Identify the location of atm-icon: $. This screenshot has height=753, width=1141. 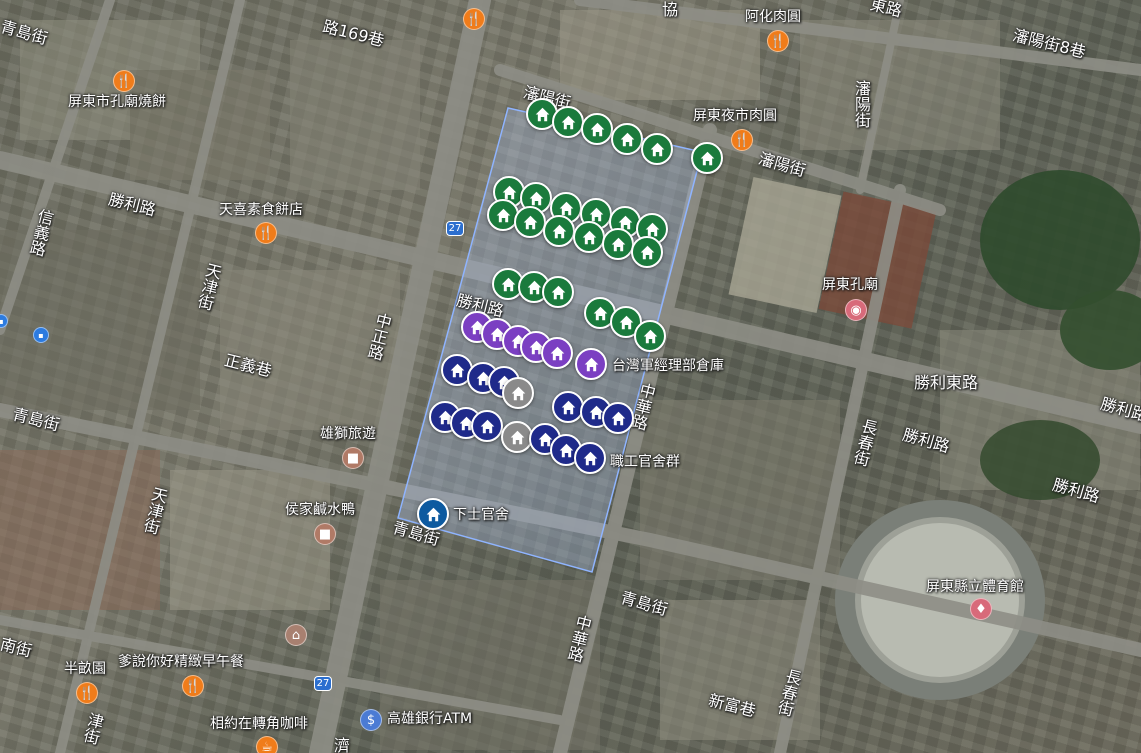
(371, 720).